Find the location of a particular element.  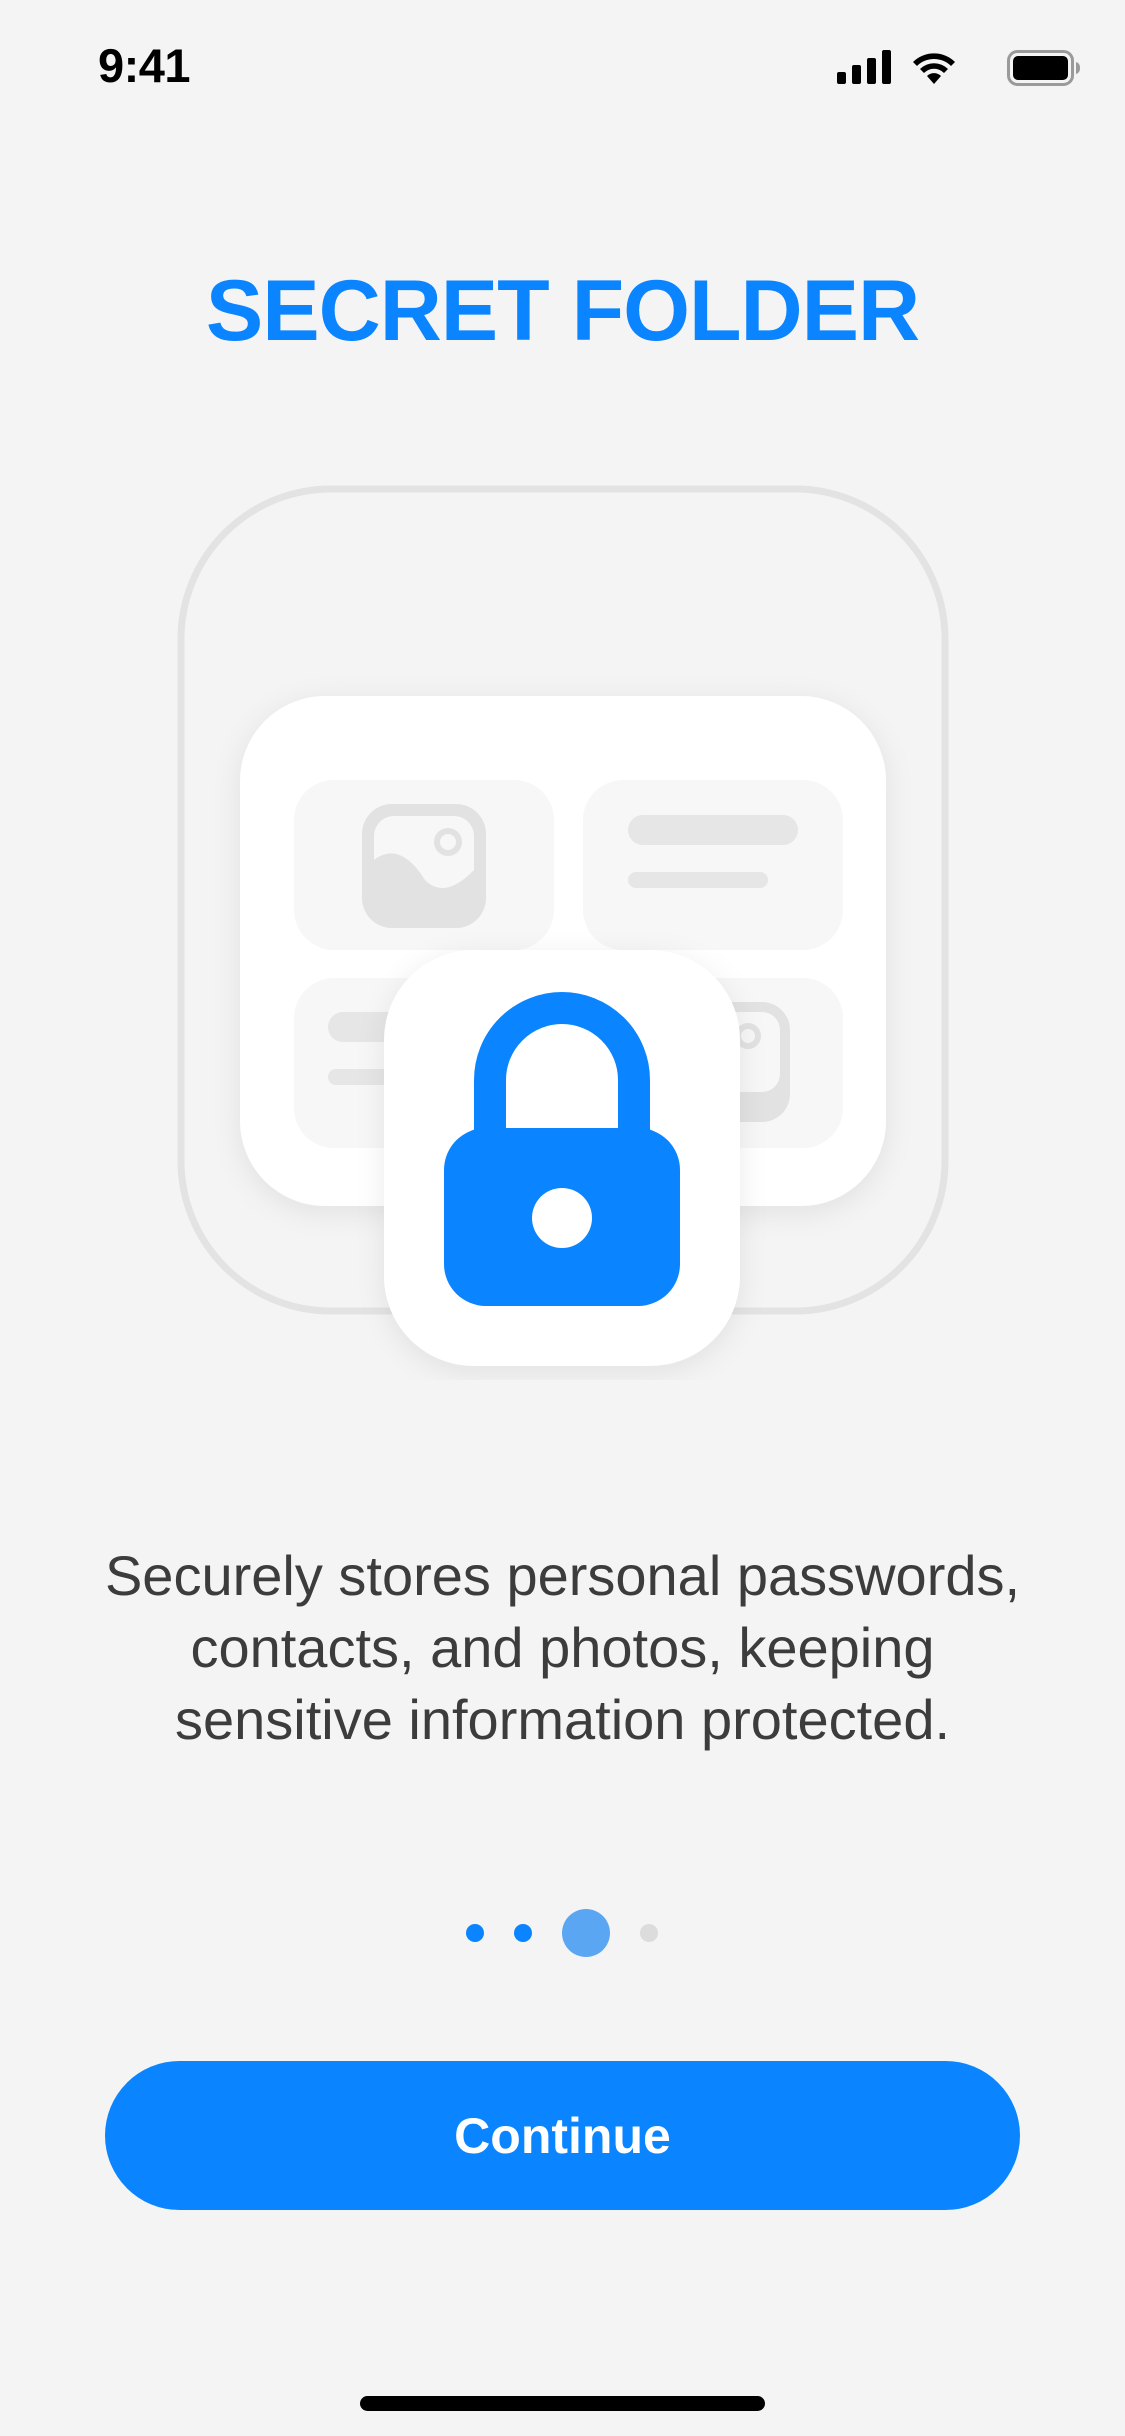

page-dot-3-current is located at coordinates (586, 1933).